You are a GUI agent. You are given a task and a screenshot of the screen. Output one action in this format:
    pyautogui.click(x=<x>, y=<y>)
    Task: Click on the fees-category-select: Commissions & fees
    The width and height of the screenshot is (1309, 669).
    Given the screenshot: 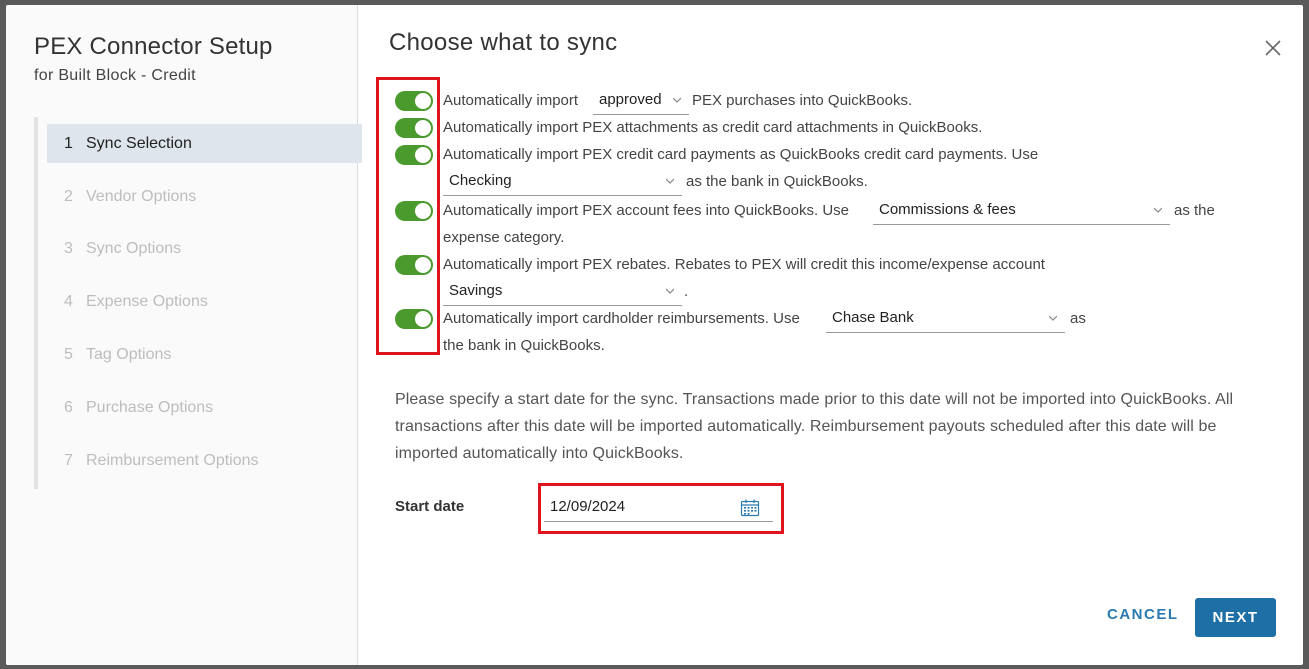 What is the action you would take?
    pyautogui.click(x=1021, y=211)
    